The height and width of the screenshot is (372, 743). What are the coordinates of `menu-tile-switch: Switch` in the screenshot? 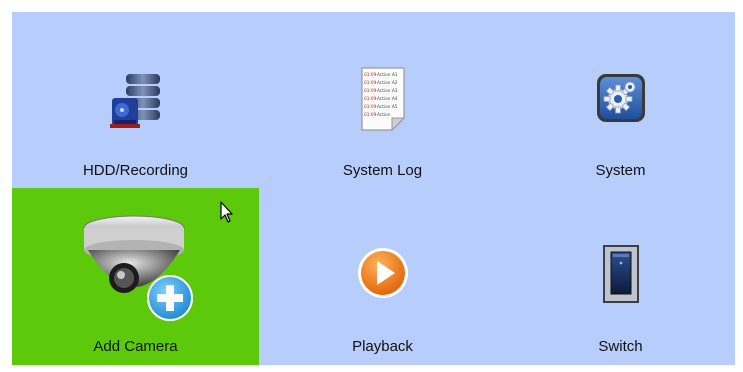 It's located at (620, 276).